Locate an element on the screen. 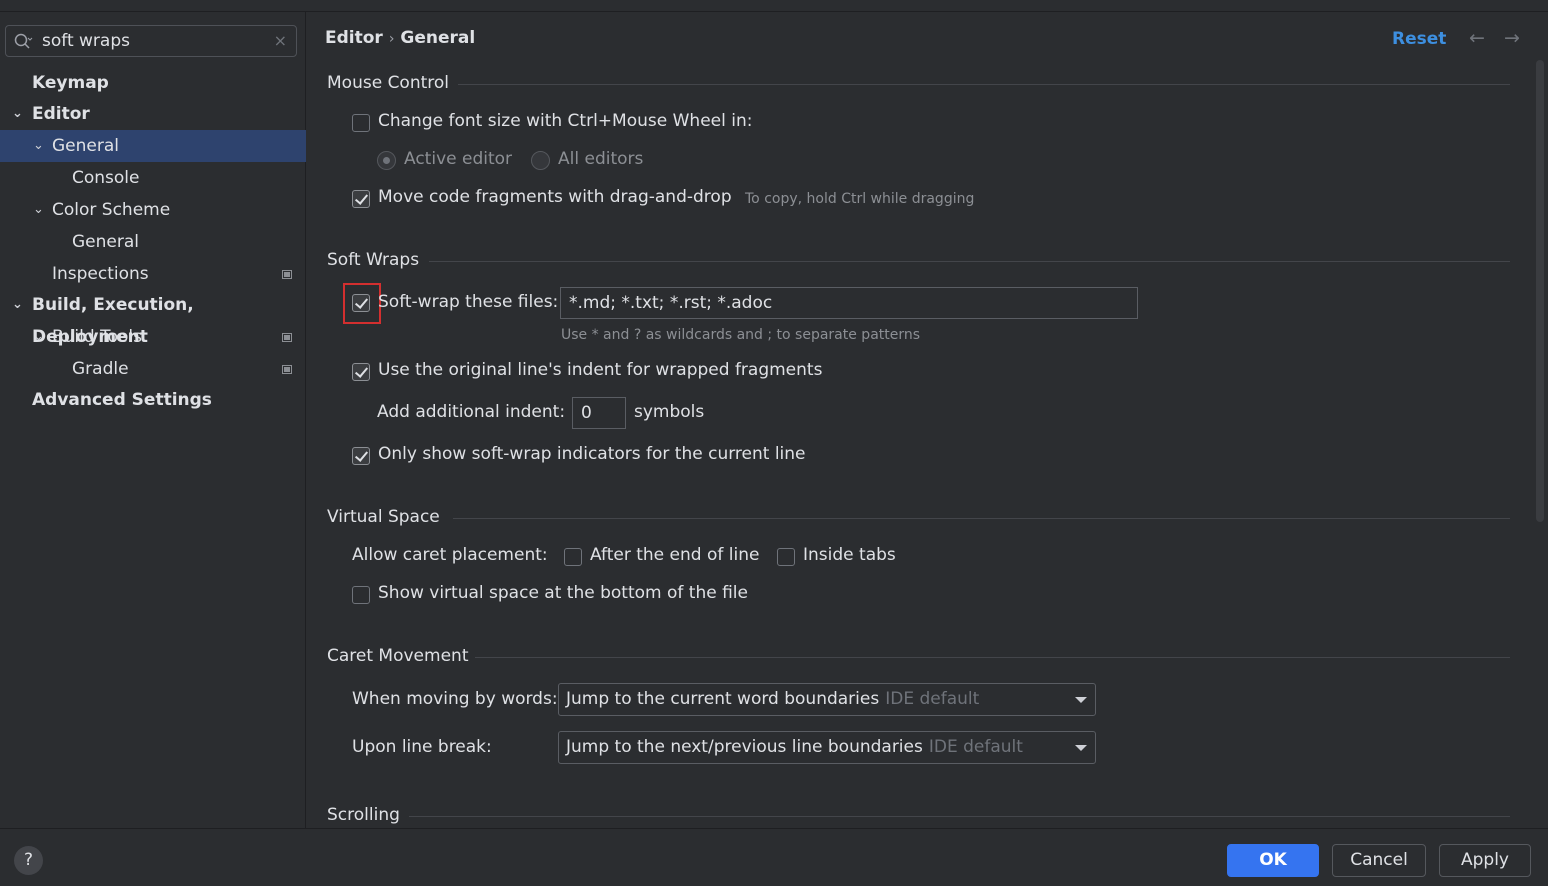 Image resolution: width=1548 pixels, height=886 pixels. ok-button: OK is located at coordinates (1273, 860).